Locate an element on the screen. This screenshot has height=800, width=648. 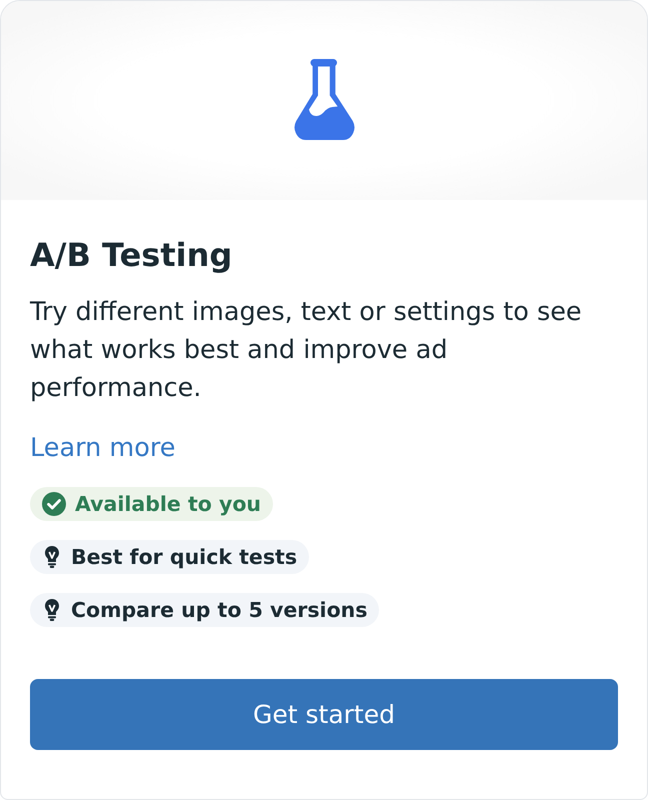
tag-label: Compare up to 5 versions is located at coordinates (219, 610).